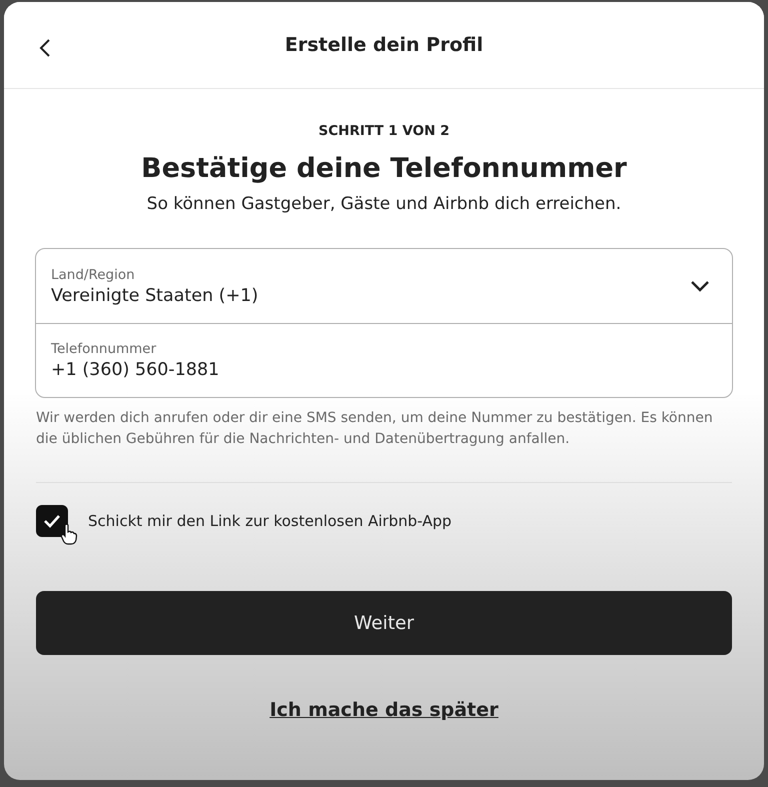 The image size is (768, 787). I want to click on checkbox-label: Schickt mir den Link zur kostenlosen Airbnb-App, so click(270, 521).